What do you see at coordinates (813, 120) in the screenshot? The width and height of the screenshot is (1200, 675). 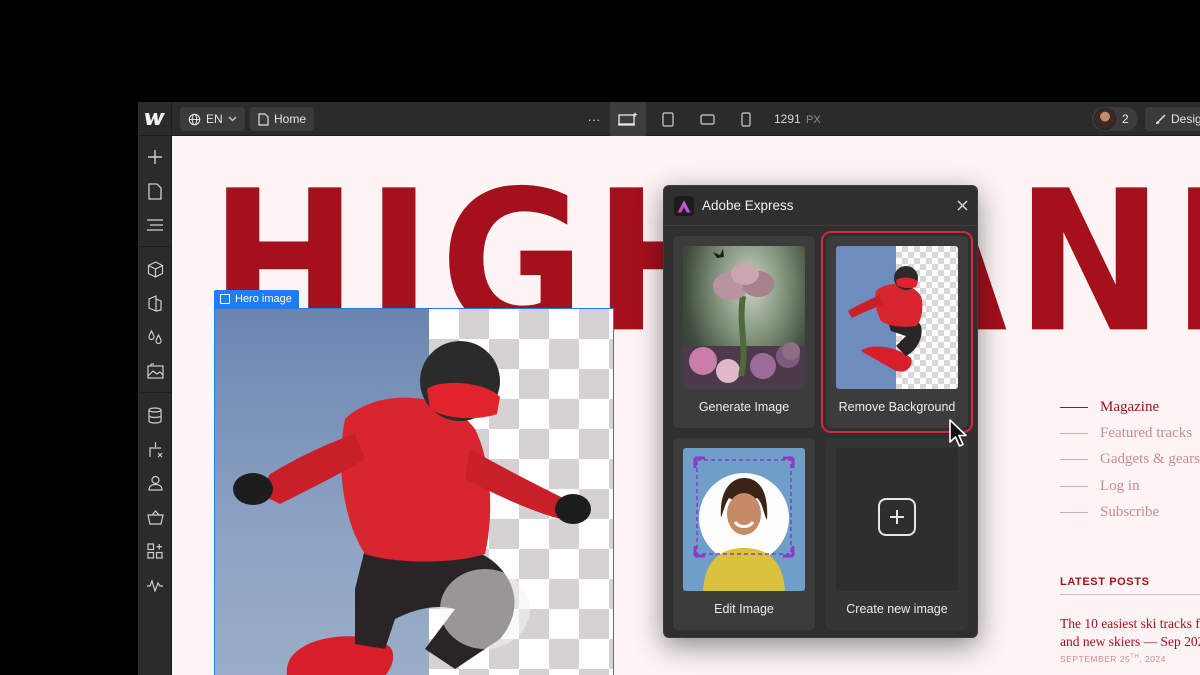 I see `canvas-width-unit: PX` at bounding box center [813, 120].